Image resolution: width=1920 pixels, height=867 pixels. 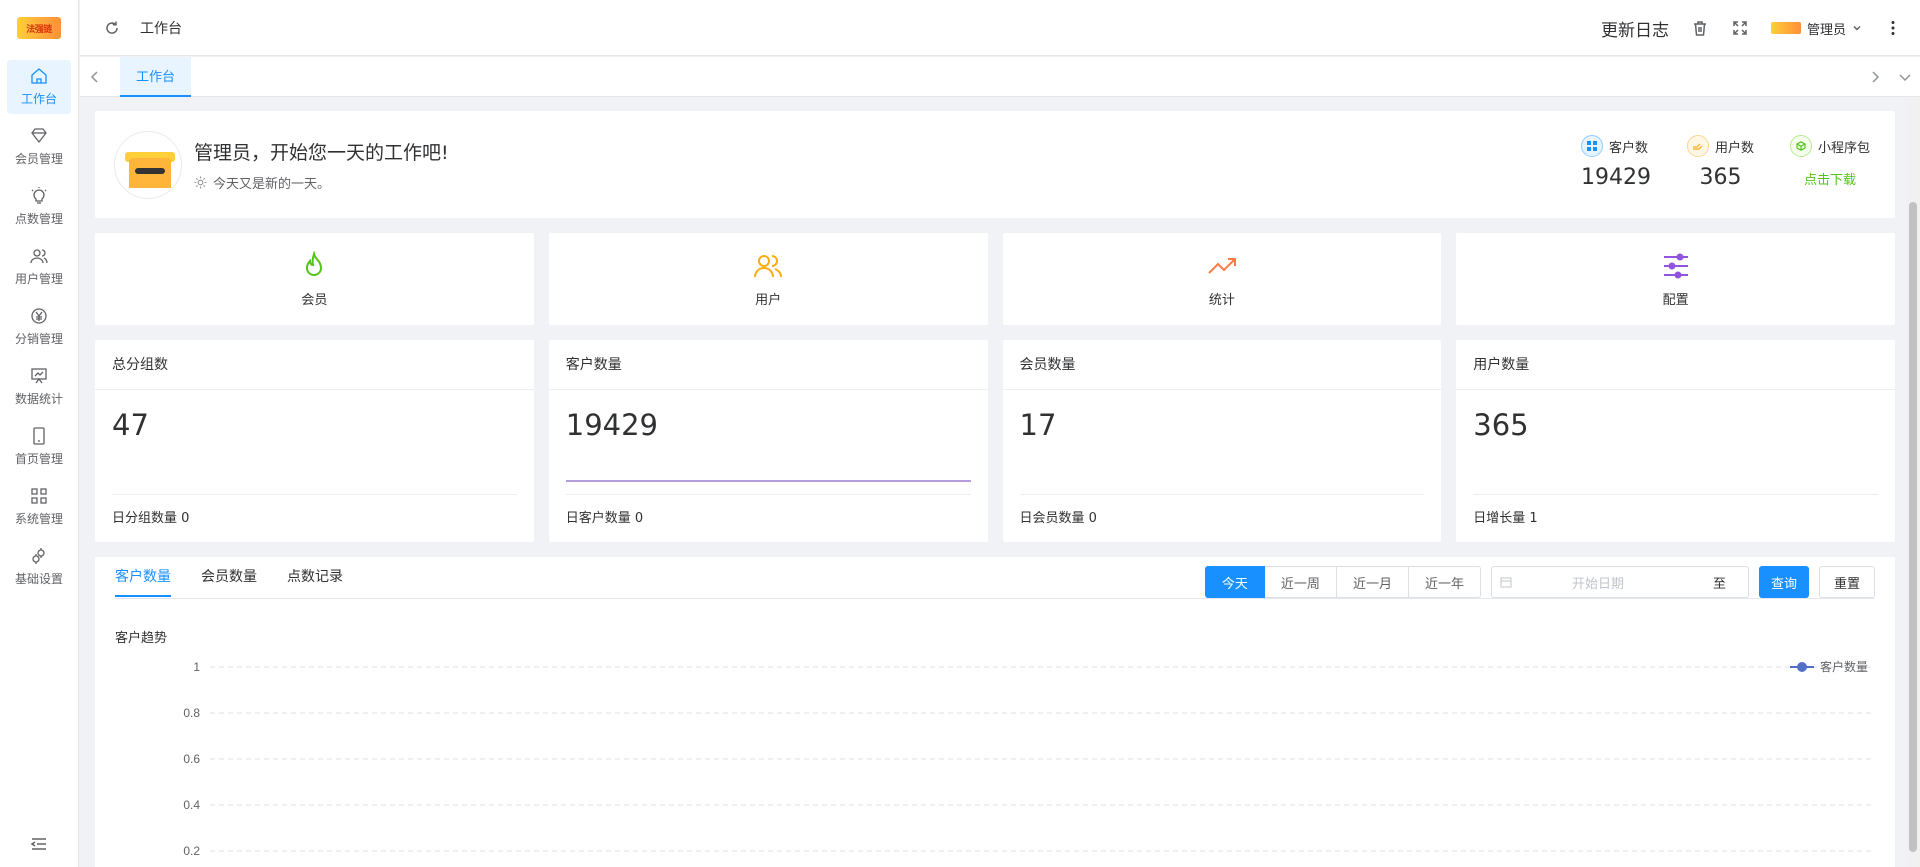 What do you see at coordinates (1857, 28) in the screenshot?
I see `chevron-down-icon` at bounding box center [1857, 28].